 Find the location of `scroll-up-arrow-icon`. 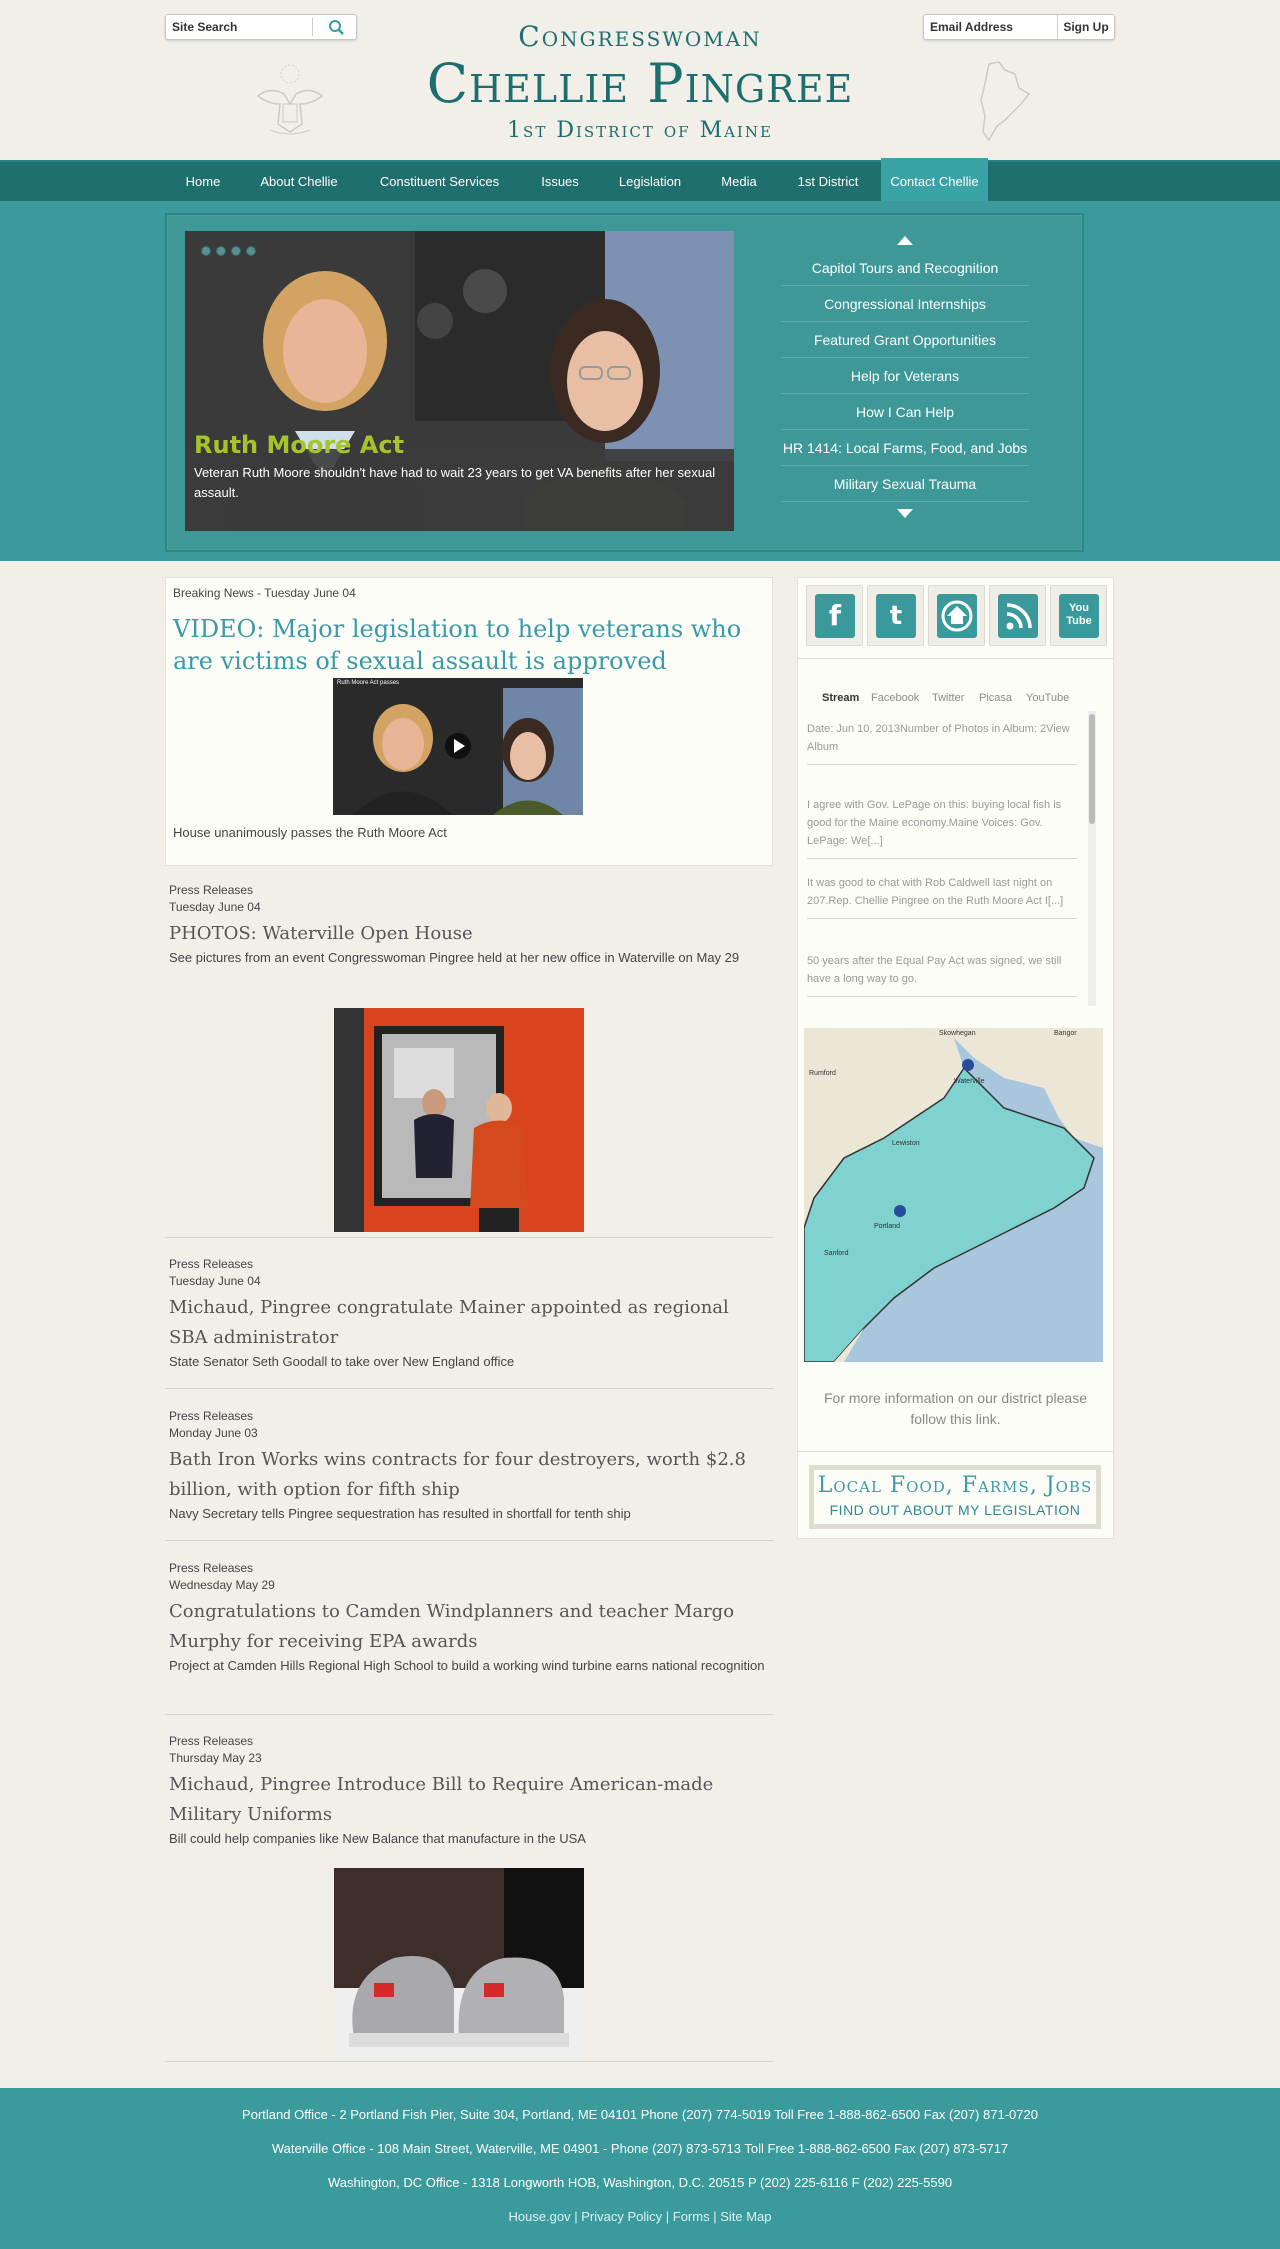

scroll-up-arrow-icon is located at coordinates (905, 240).